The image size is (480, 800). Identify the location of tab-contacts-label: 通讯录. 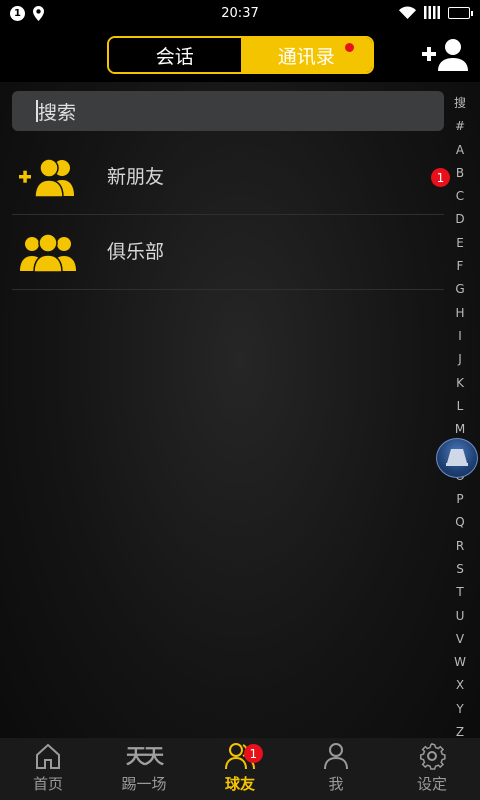
(306, 56).